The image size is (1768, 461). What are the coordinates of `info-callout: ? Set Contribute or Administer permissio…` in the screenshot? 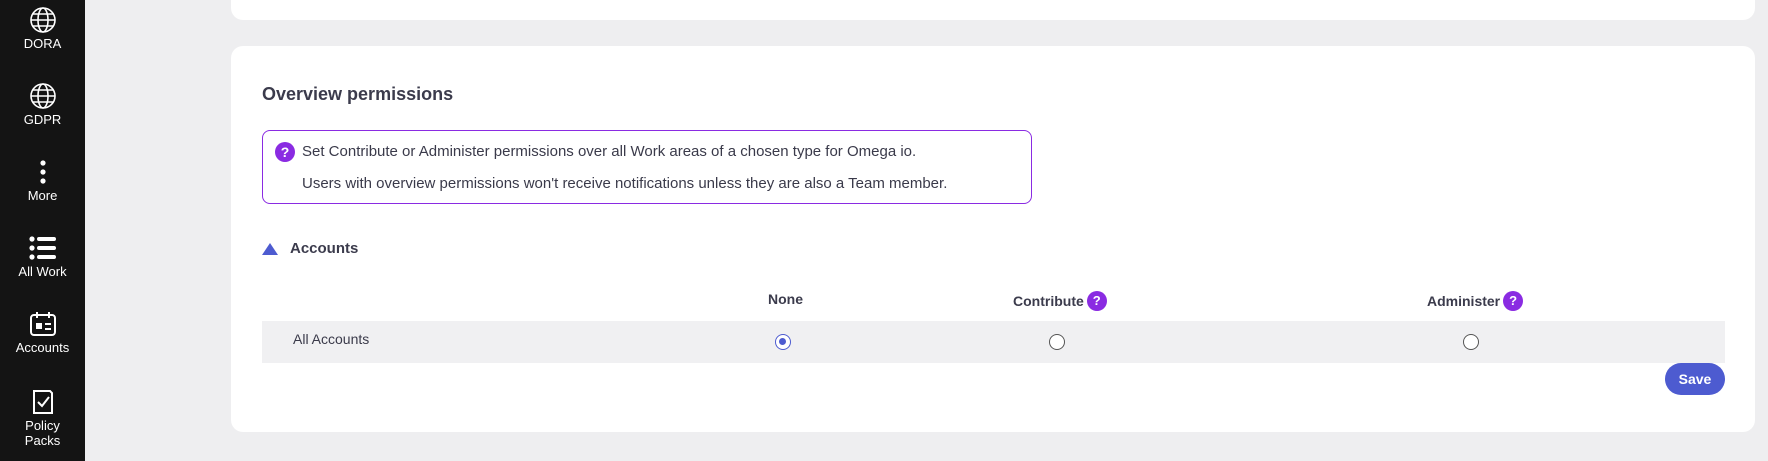 It's located at (647, 167).